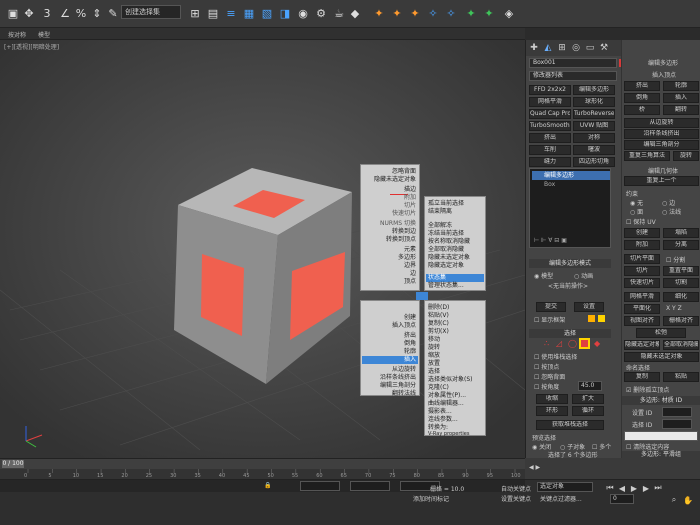 The image size is (700, 525). Describe the element at coordinates (389, 190) in the screenshot. I see `qm-outline: 描边` at that location.